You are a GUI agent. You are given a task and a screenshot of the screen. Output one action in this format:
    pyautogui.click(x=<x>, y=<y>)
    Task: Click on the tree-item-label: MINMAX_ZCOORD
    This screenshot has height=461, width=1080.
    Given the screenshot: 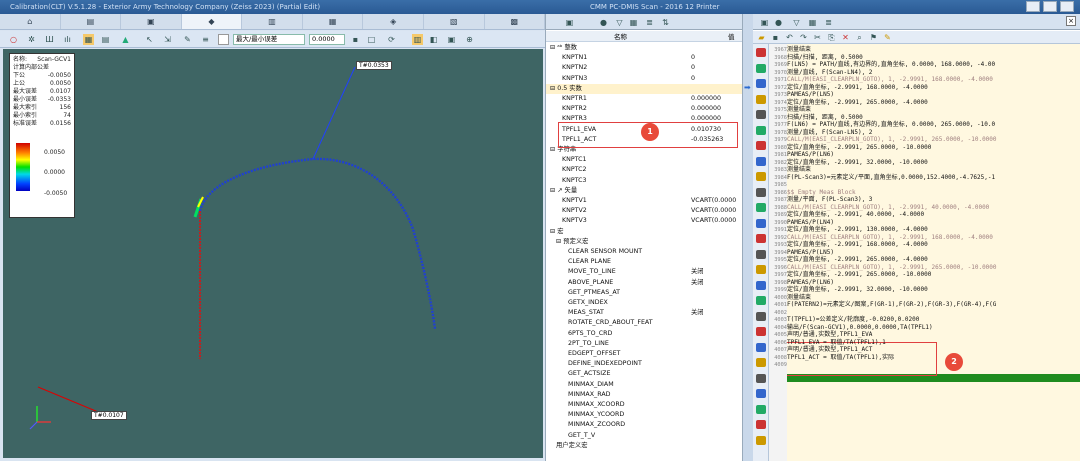 What is the action you would take?
    pyautogui.click(x=596, y=425)
    